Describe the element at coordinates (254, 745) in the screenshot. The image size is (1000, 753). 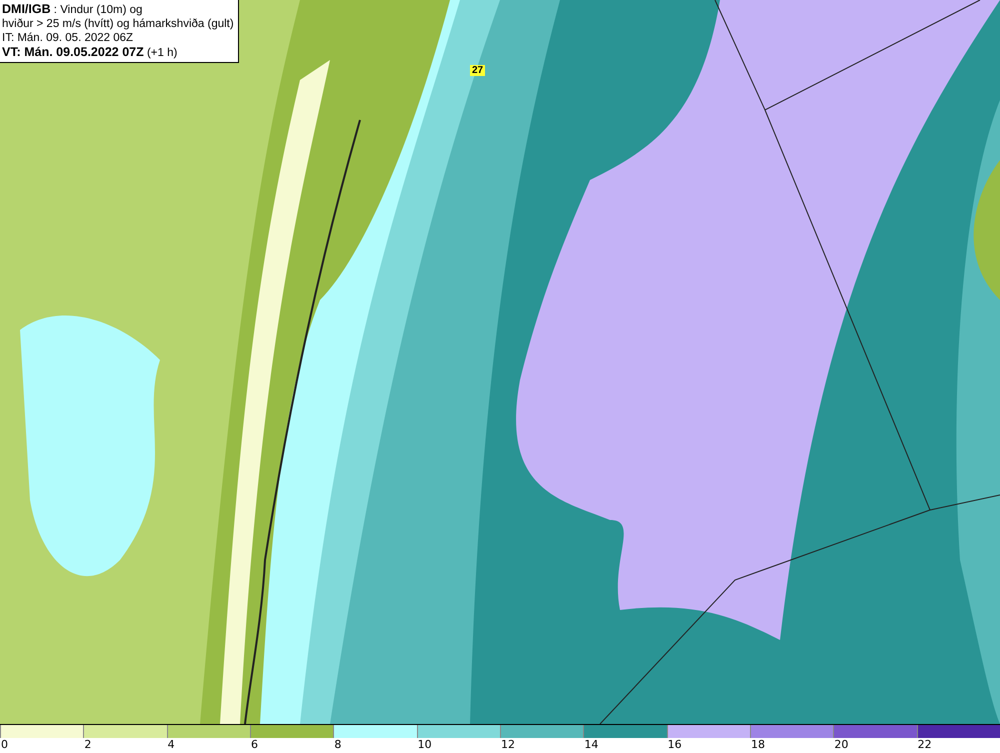
I see `legend-tick-label: 6` at that location.